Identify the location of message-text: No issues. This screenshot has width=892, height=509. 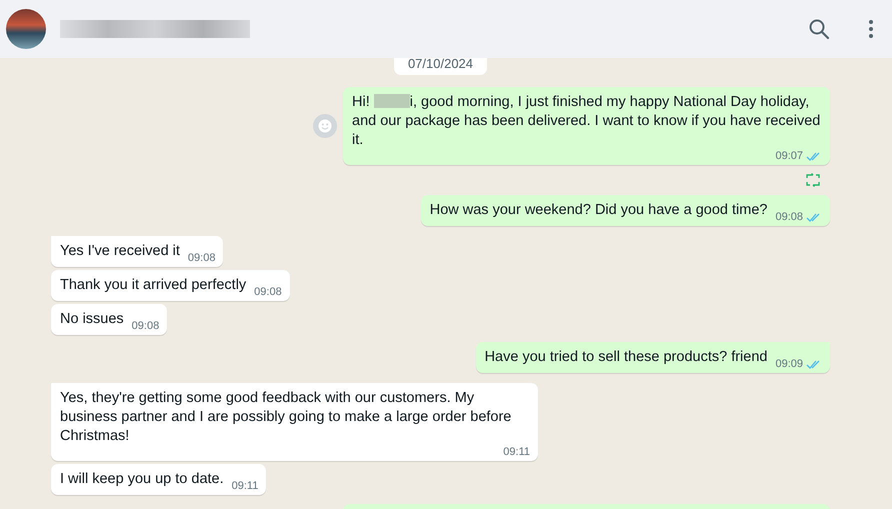
(92, 319).